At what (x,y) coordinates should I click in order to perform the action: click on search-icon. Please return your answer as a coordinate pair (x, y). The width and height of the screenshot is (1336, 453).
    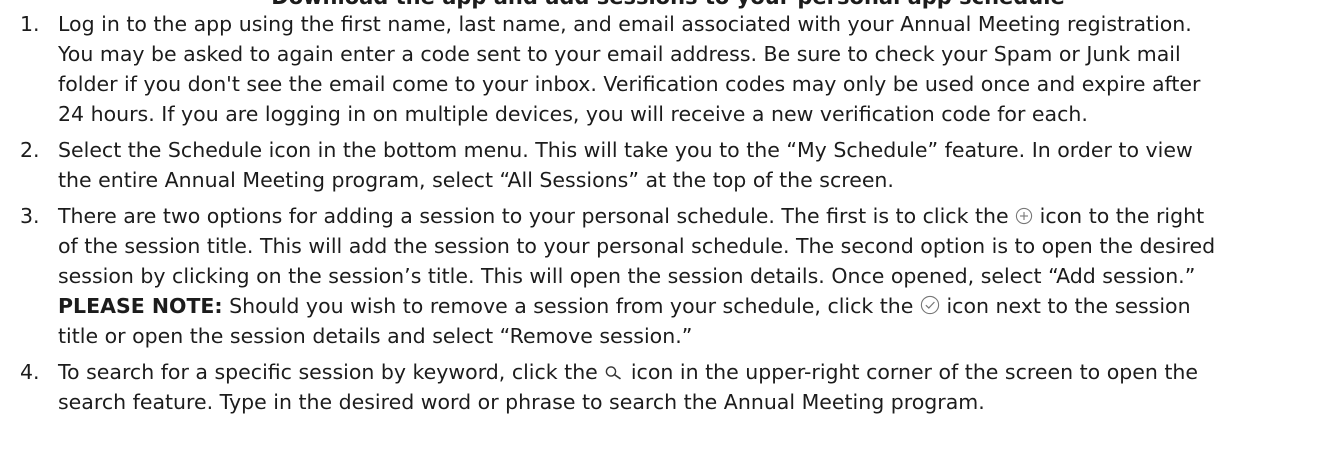
    Looking at the image, I should click on (614, 373).